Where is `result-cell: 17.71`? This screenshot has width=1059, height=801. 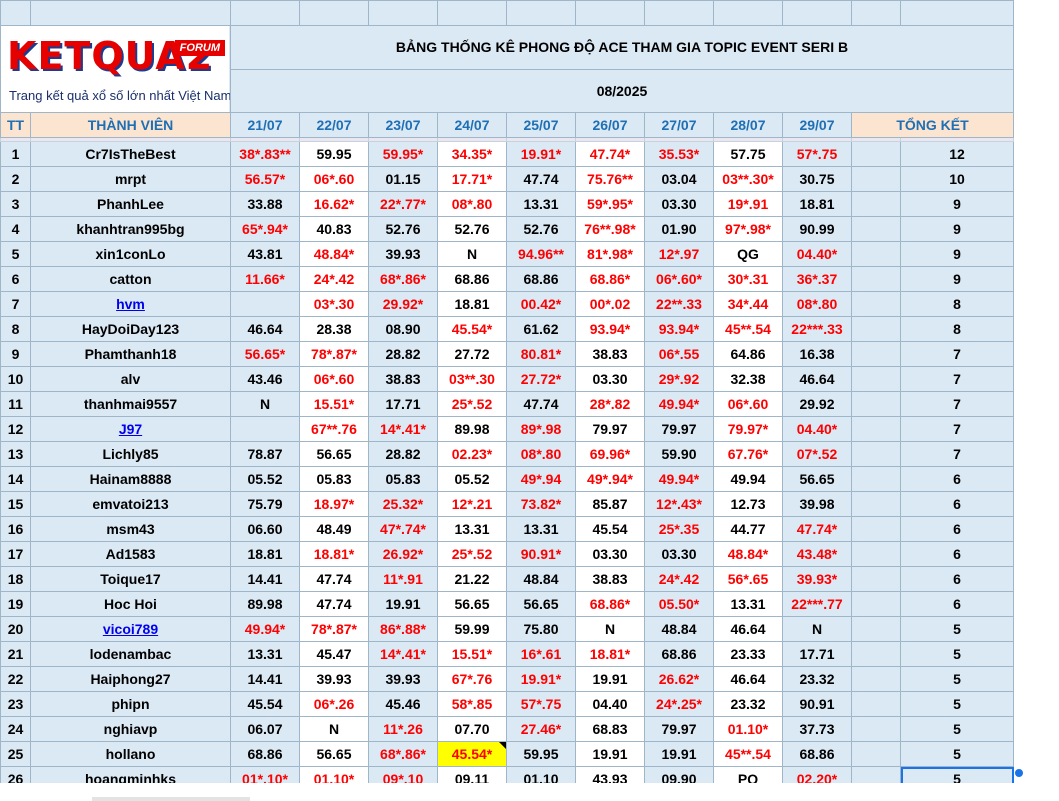
result-cell: 17.71 is located at coordinates (403, 404).